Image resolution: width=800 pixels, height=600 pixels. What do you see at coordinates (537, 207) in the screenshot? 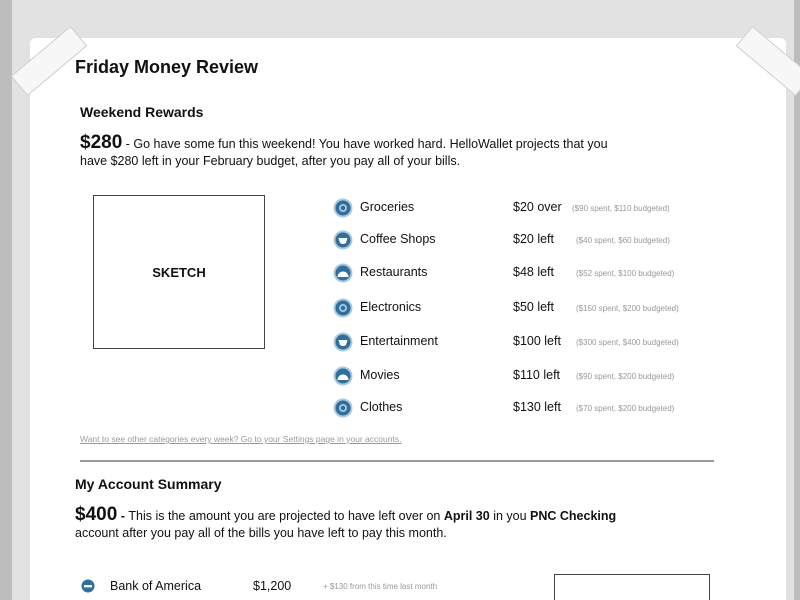
I see `category-amount: $20 over` at bounding box center [537, 207].